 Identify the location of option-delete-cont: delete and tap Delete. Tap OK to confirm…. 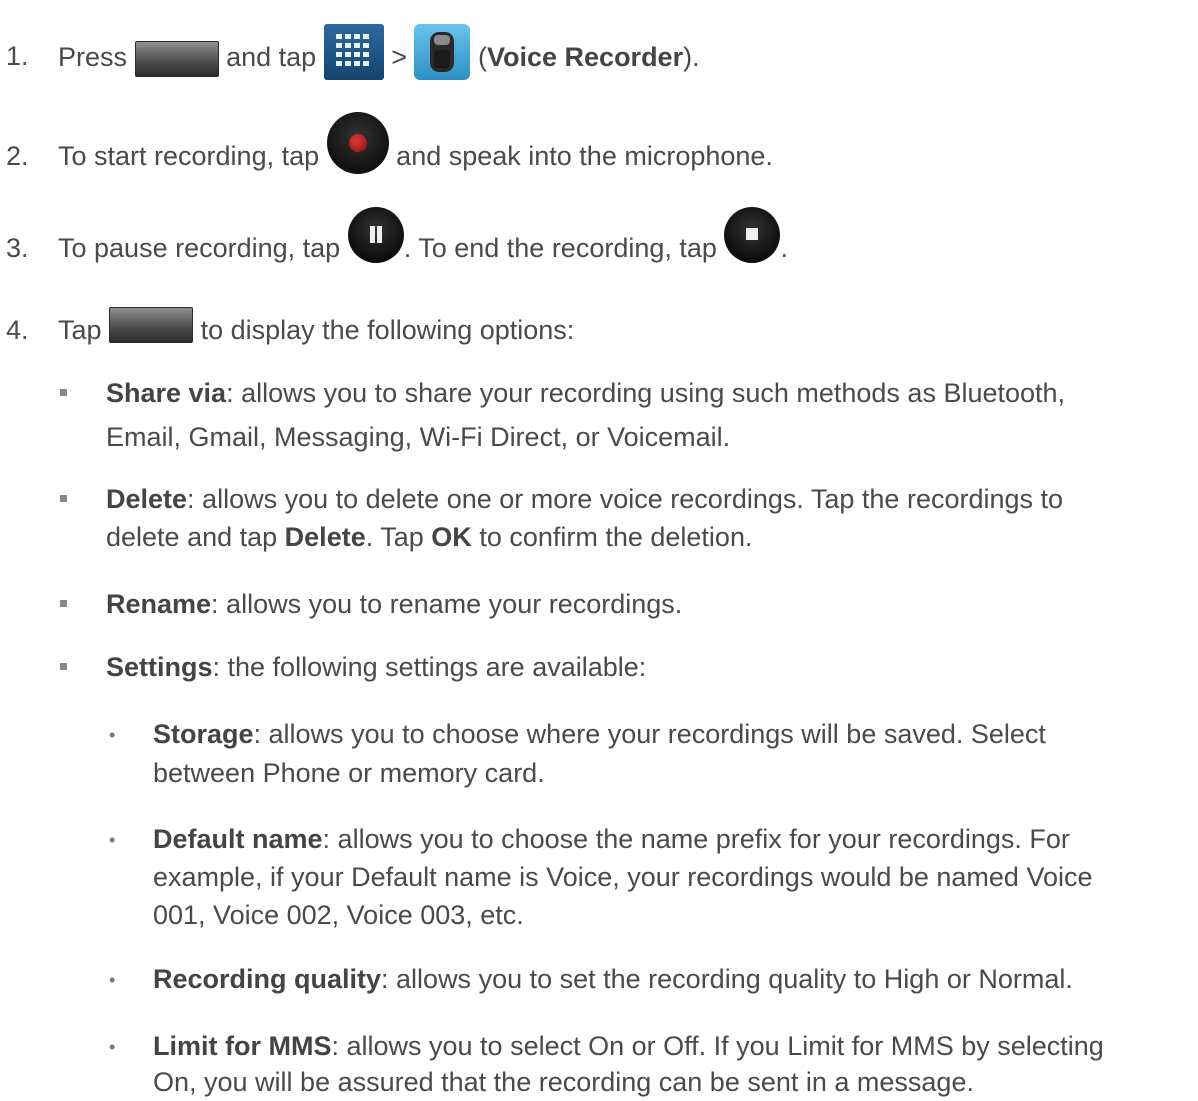
(429, 537).